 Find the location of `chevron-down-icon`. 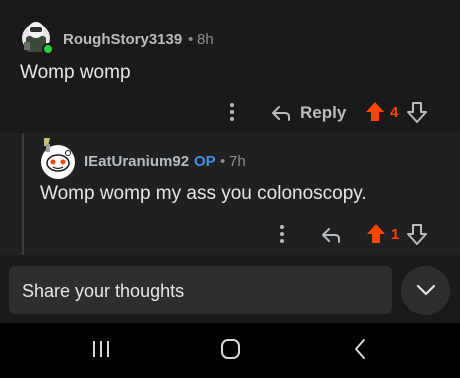

chevron-down-icon is located at coordinates (426, 292).